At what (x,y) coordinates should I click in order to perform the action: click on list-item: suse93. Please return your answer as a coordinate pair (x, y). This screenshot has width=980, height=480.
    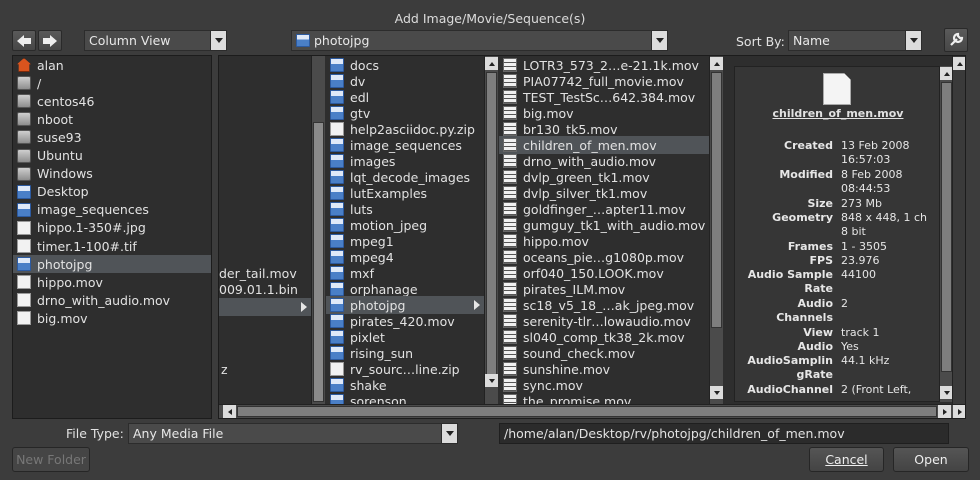
    Looking at the image, I should click on (112, 137).